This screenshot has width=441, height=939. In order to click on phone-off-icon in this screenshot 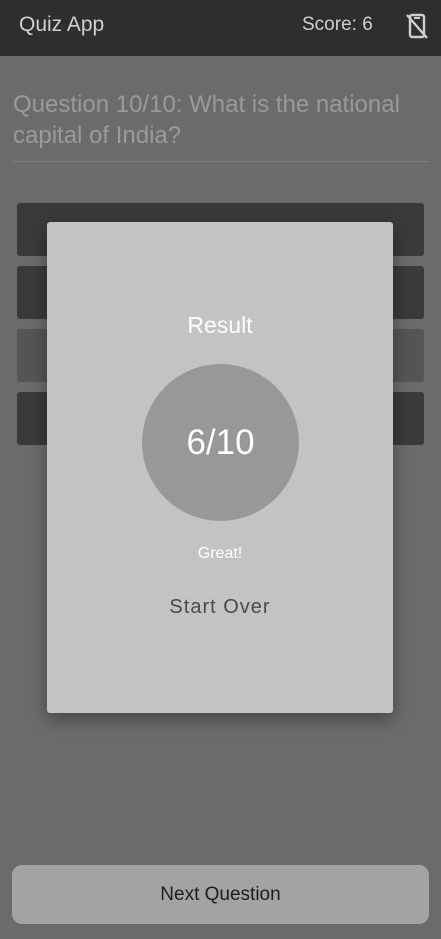, I will do `click(417, 26)`.